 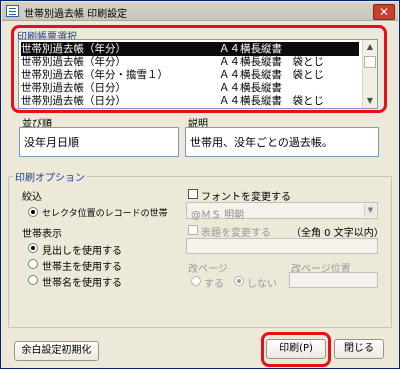 I want to click on list-item: 世帯別過去帳（日分） Ａ４横長縦書 袋とじ, so click(x=190, y=101).